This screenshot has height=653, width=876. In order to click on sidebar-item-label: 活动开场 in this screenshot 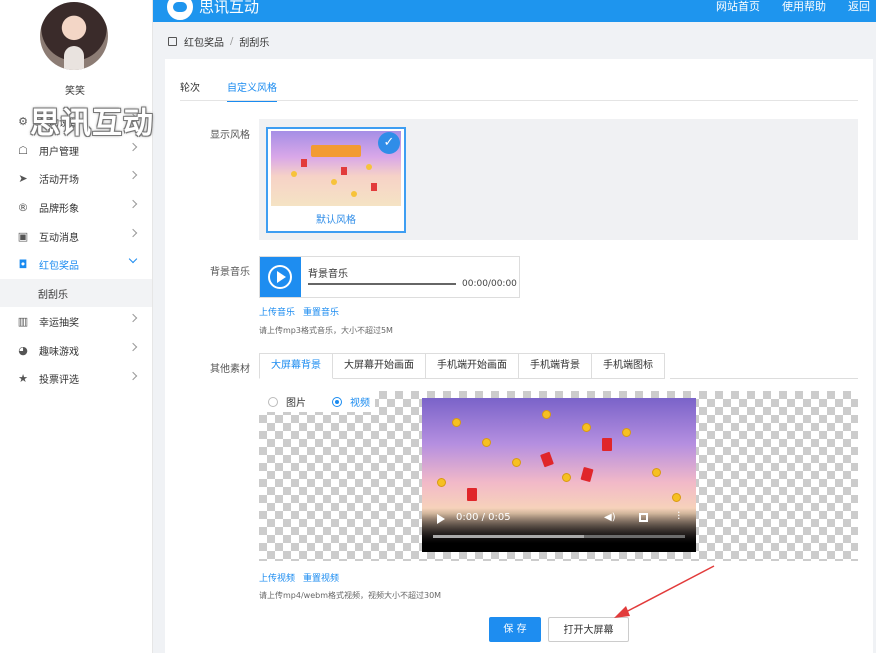, I will do `click(59, 181)`.